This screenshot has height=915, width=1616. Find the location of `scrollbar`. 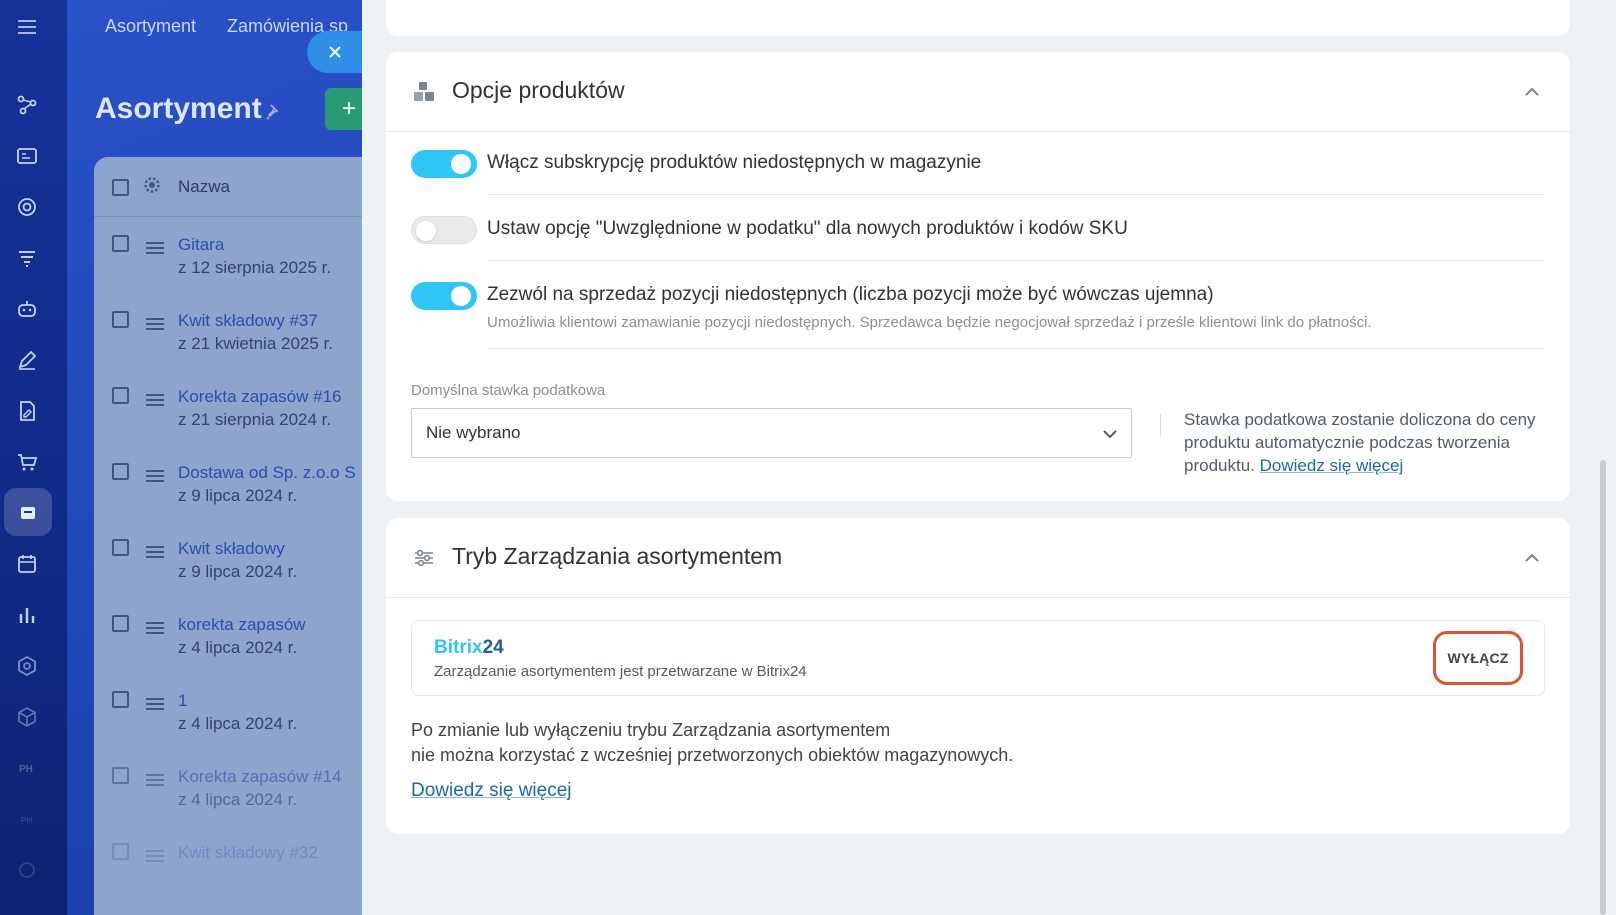

scrollbar is located at coordinates (1603, 687).